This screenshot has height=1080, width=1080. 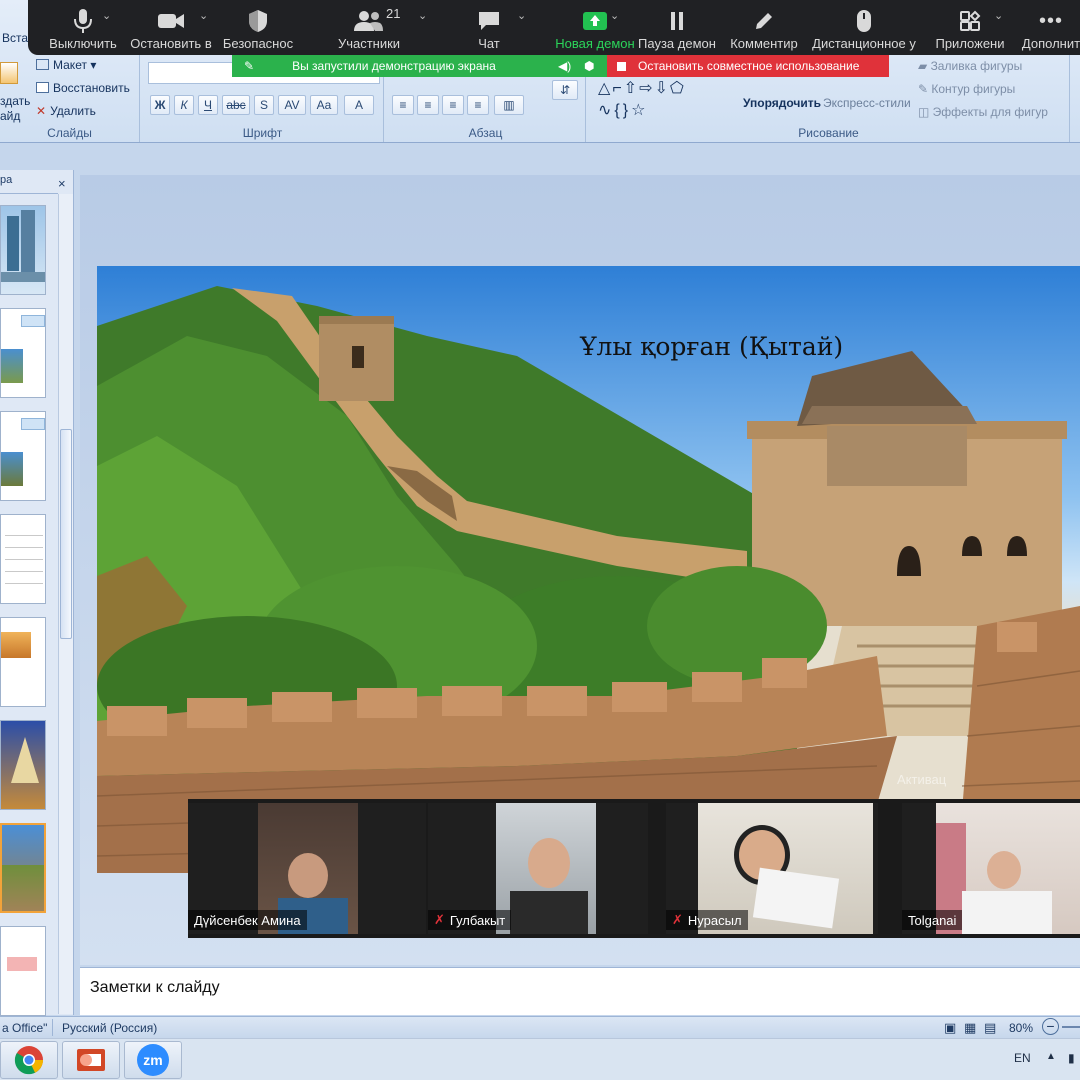 I want to click on reset-button: Восстановить, so click(x=83, y=88).